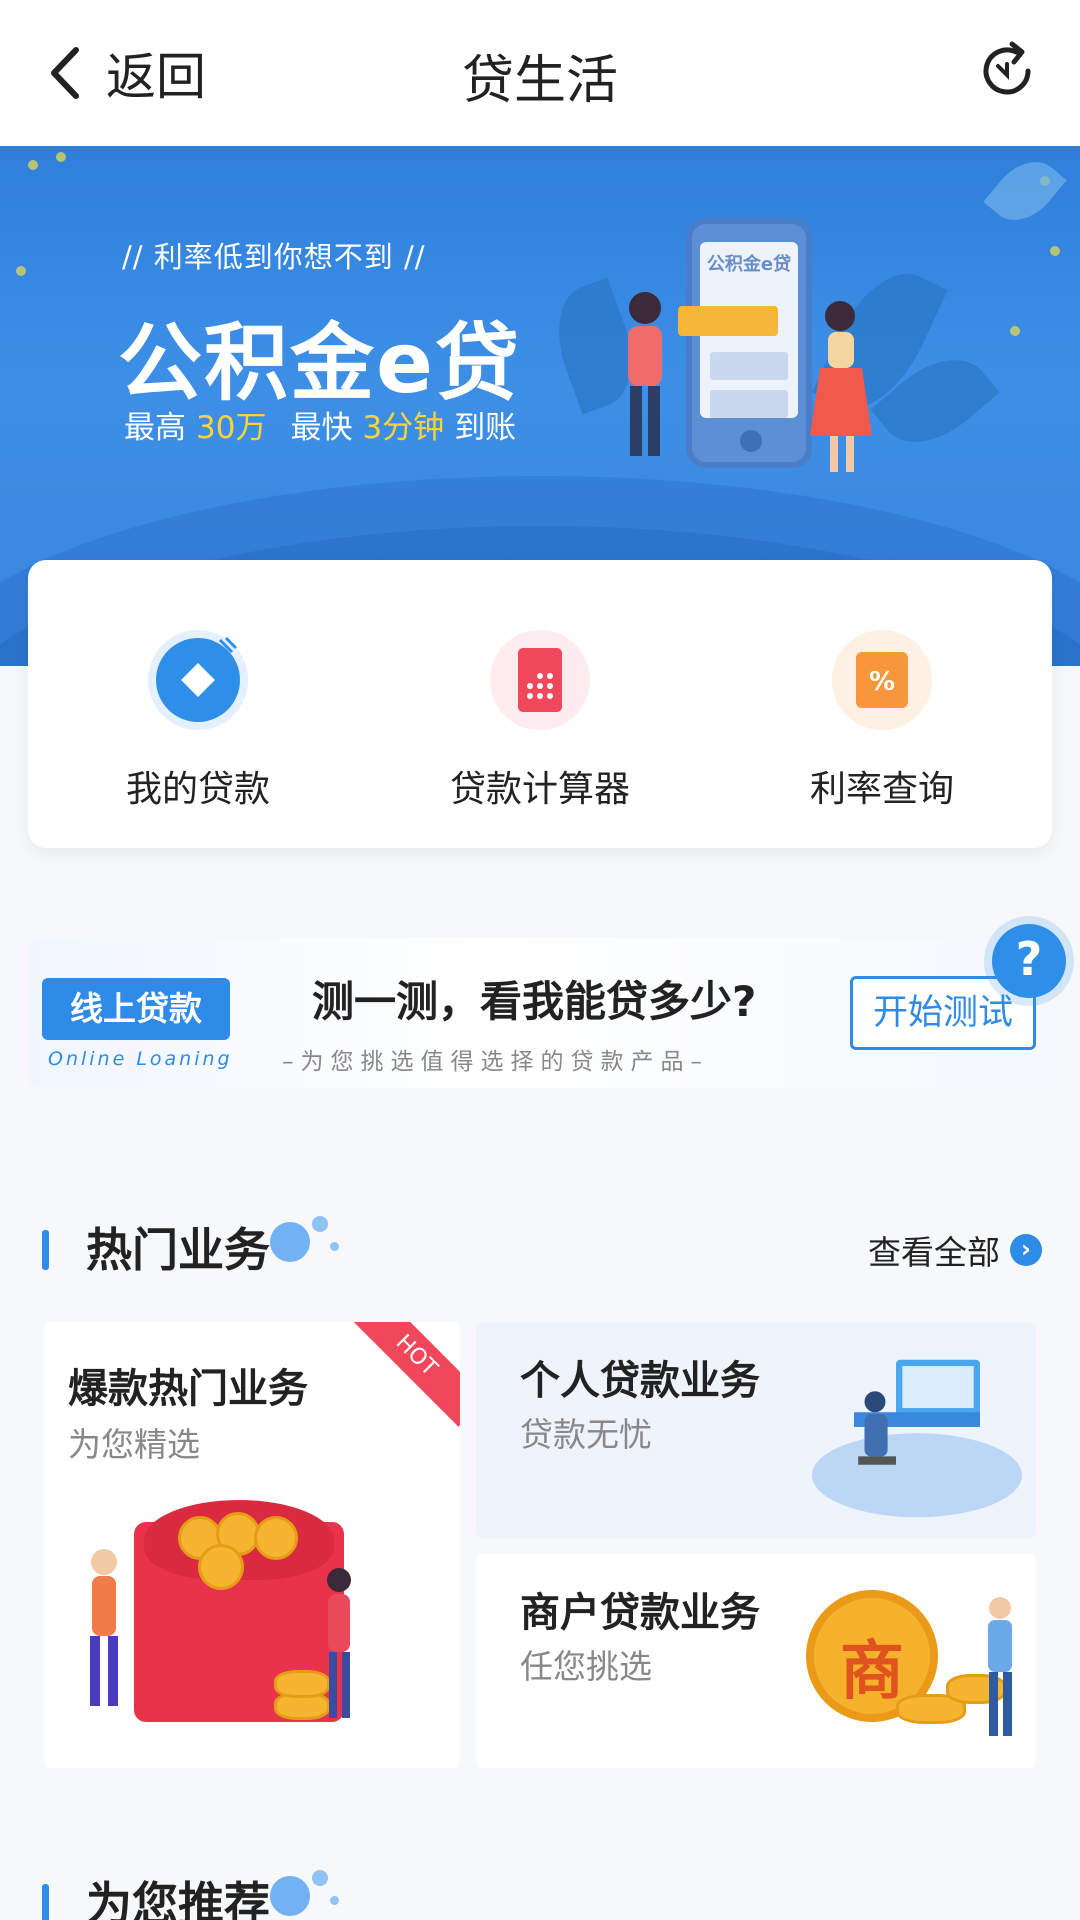 The image size is (1080, 1920). Describe the element at coordinates (140, 1059) in the screenshot. I see `online-loan-badge-en: Online Loaning` at that location.